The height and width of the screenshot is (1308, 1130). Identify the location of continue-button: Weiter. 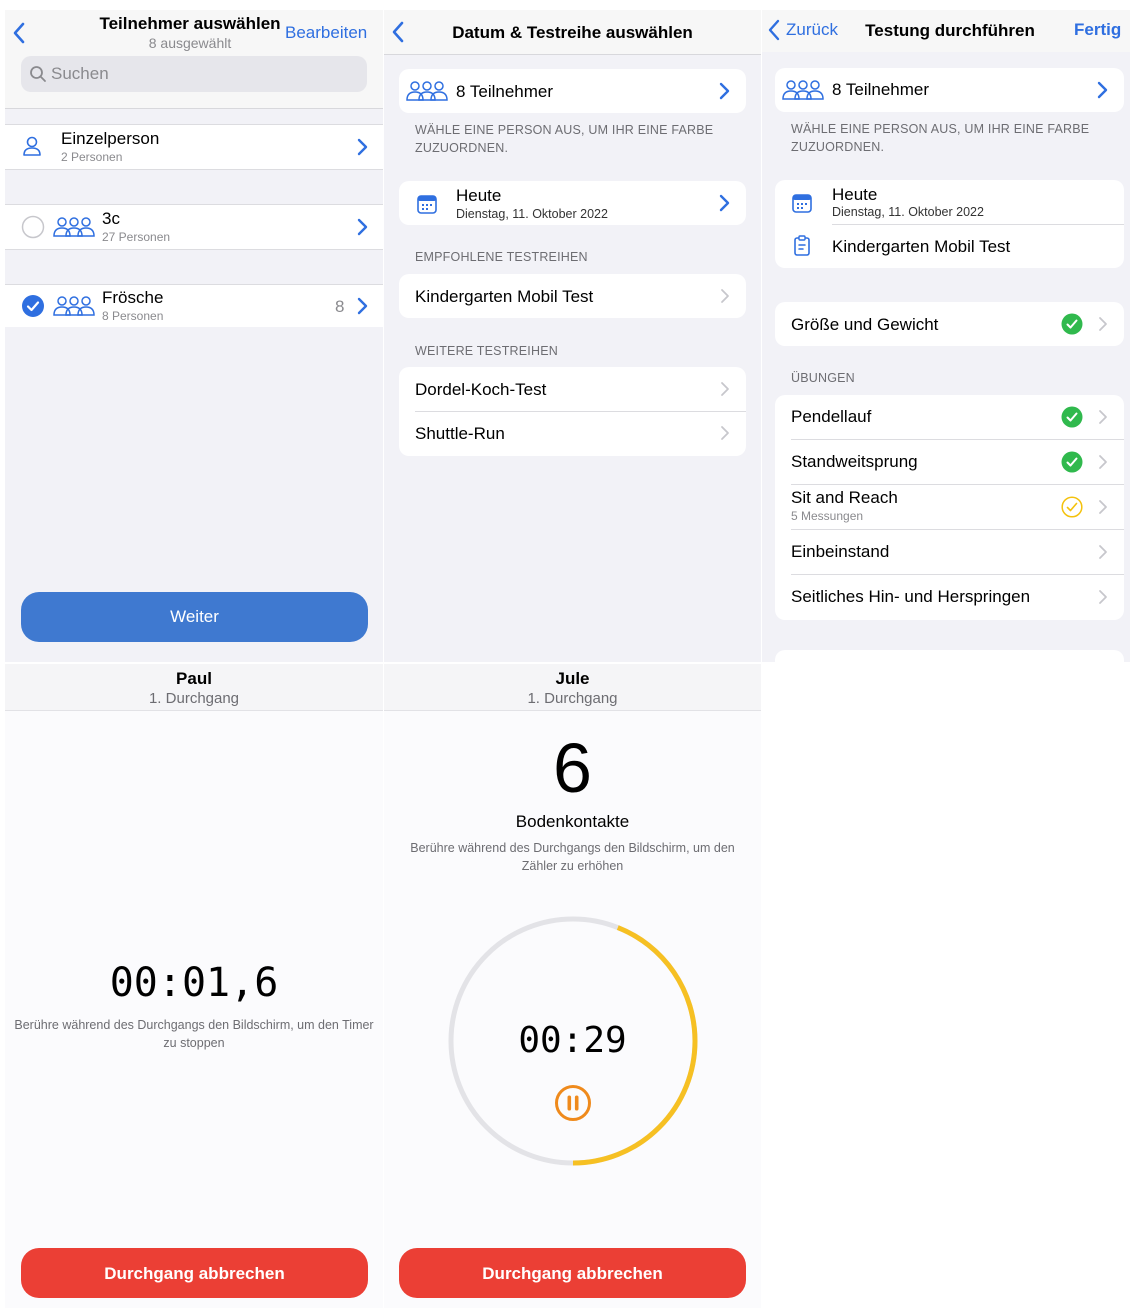
(194, 617).